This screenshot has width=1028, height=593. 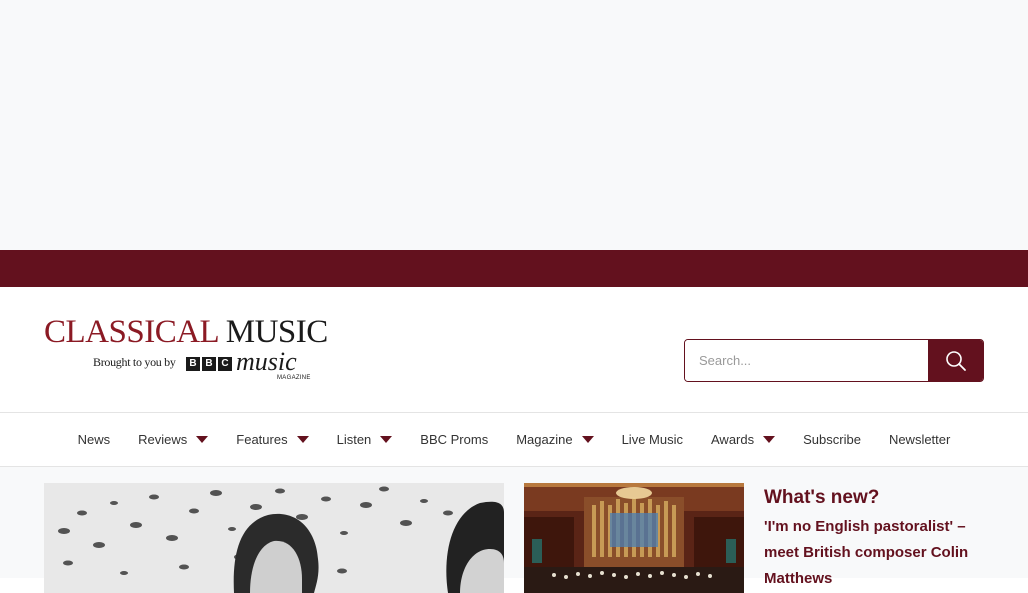 What do you see at coordinates (294, 378) in the screenshot?
I see `logo-magazine-label: MAGAZINE` at bounding box center [294, 378].